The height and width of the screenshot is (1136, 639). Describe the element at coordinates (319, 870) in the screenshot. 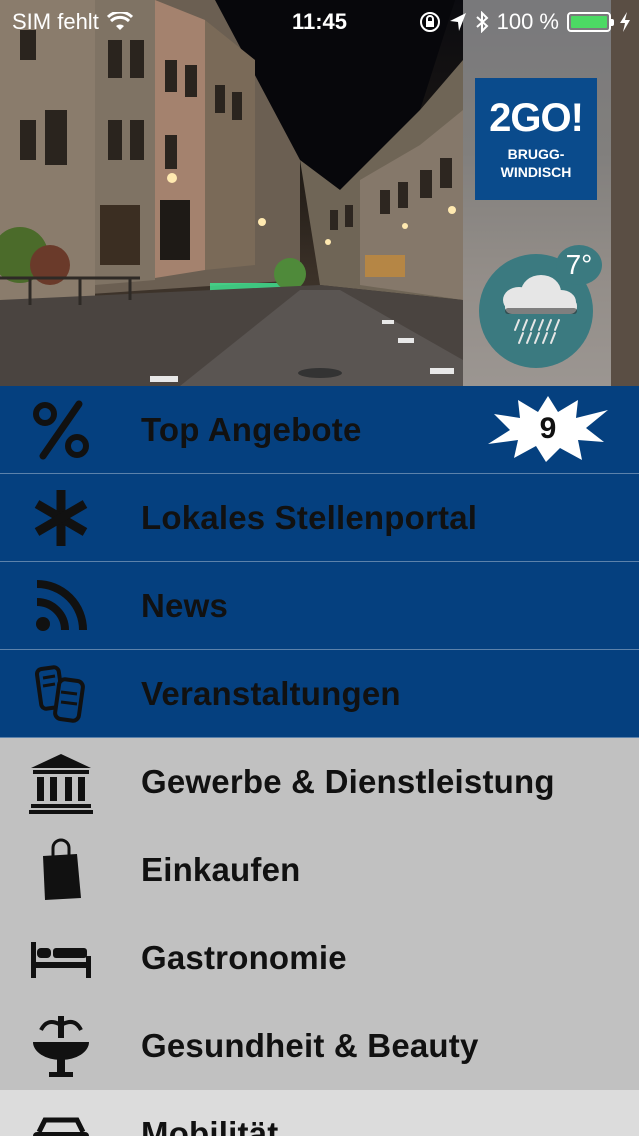

I see `menu-item-einkaufen: Einkaufen` at that location.